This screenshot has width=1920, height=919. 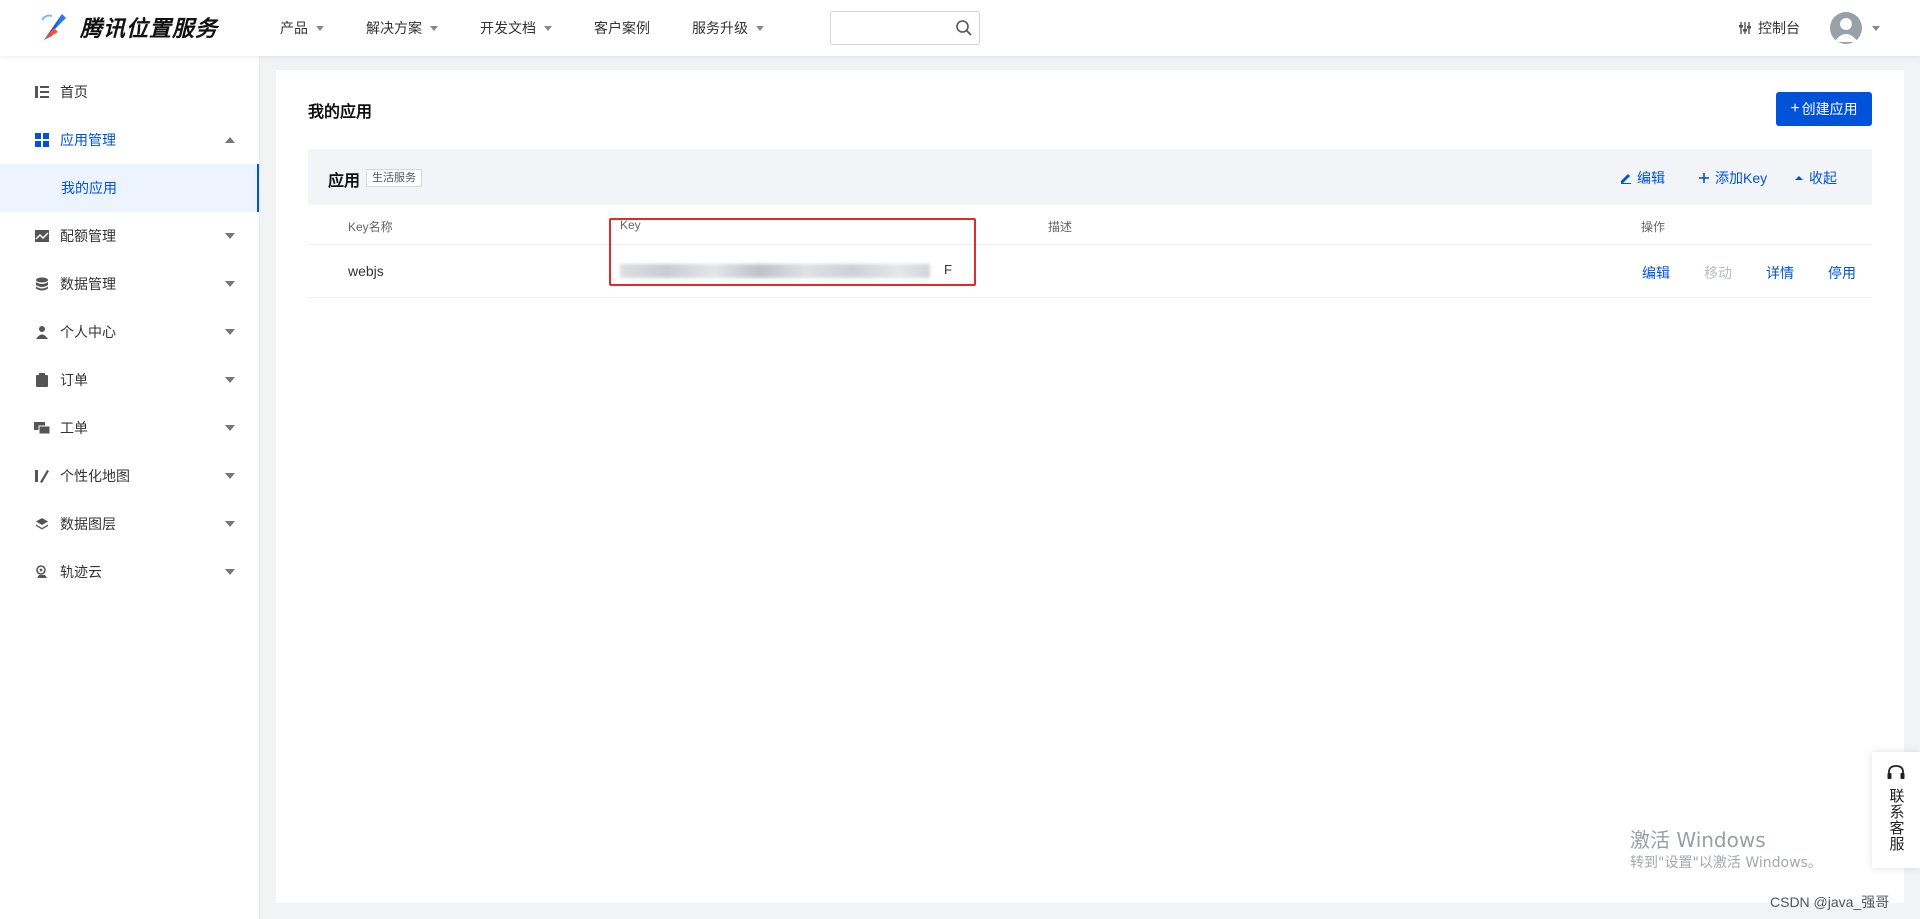 I want to click on create-app-button: + 创建应用, so click(x=1824, y=109).